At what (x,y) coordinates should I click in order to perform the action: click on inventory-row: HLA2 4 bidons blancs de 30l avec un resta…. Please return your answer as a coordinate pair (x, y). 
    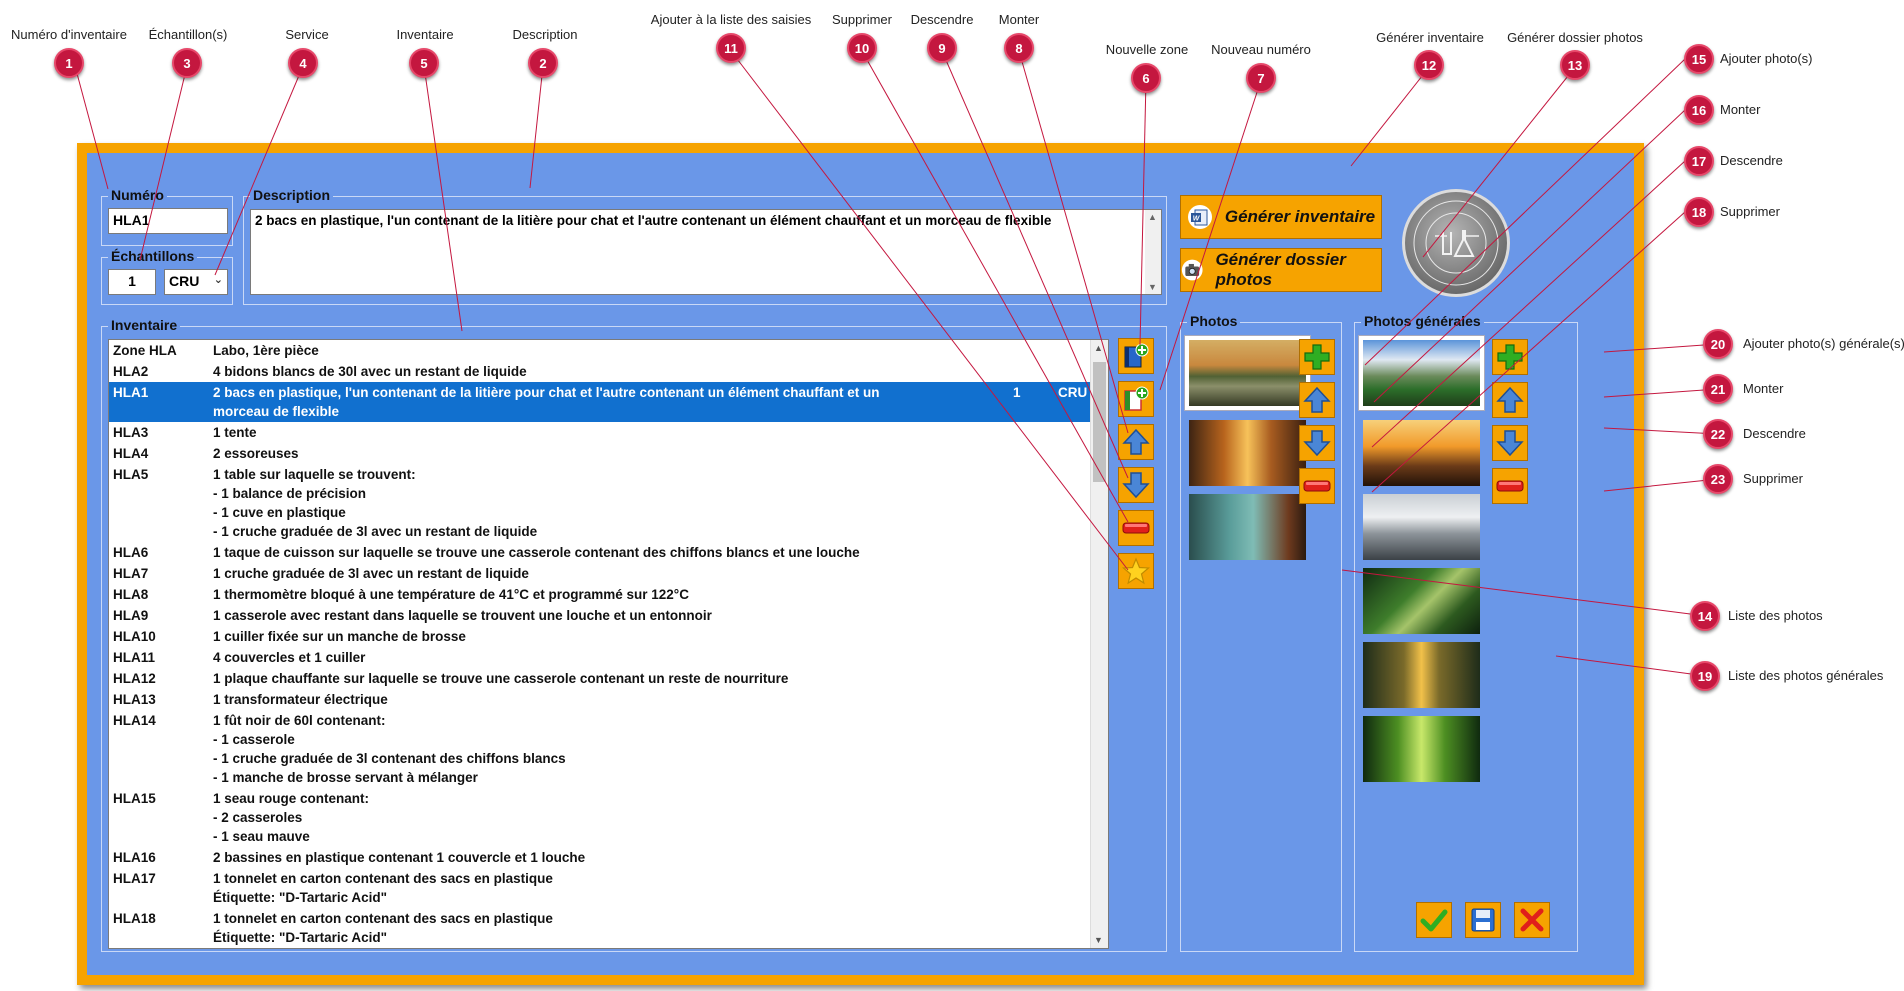
    Looking at the image, I should click on (608, 371).